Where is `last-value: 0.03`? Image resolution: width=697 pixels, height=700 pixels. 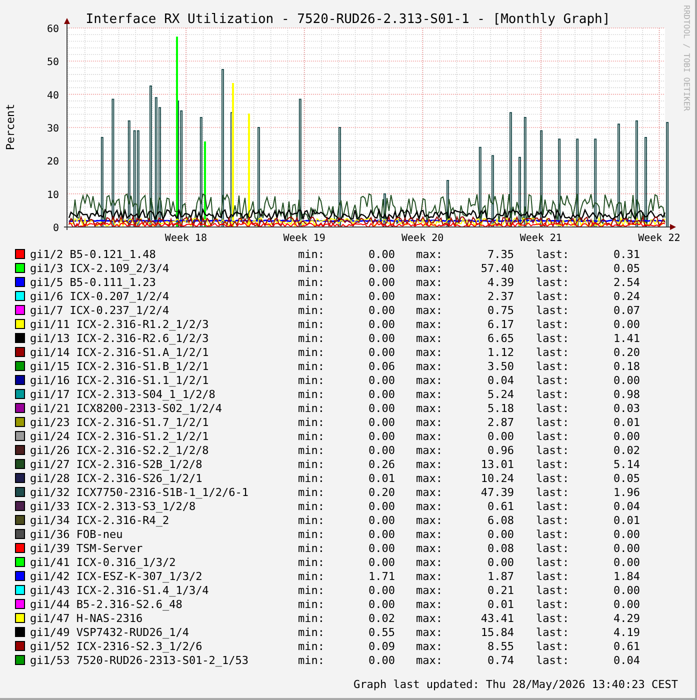 last-value: 0.03 is located at coordinates (626, 408).